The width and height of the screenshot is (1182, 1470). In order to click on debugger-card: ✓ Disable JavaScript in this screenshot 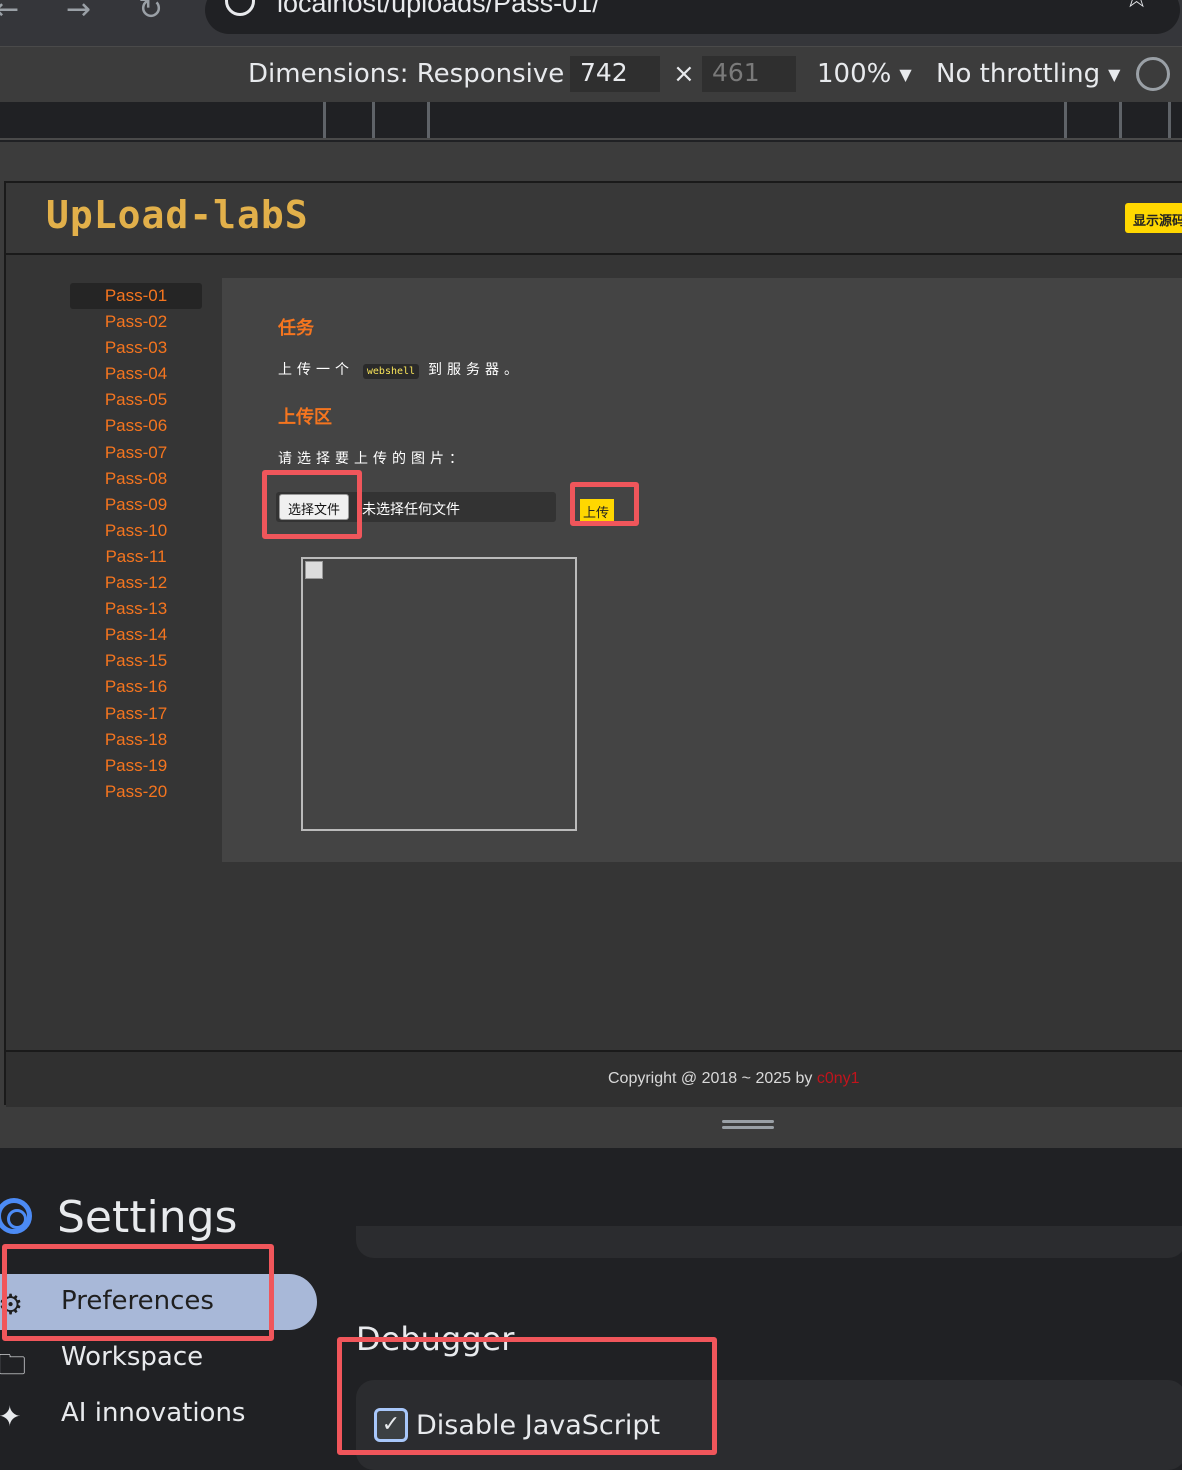, I will do `click(769, 1425)`.